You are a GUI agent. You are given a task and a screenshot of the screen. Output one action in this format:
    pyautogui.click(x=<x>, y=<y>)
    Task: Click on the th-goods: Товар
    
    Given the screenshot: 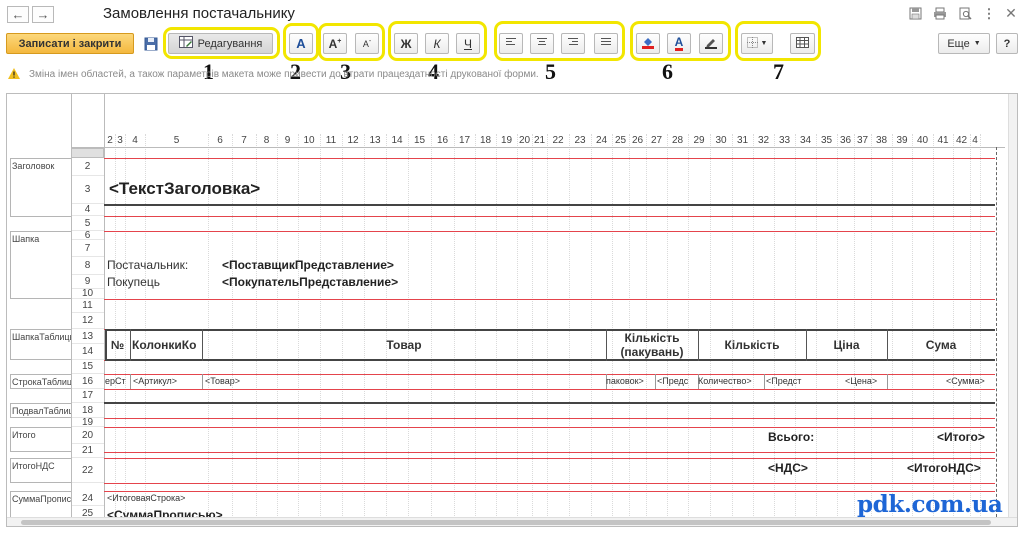 What is the action you would take?
    pyautogui.click(x=404, y=345)
    